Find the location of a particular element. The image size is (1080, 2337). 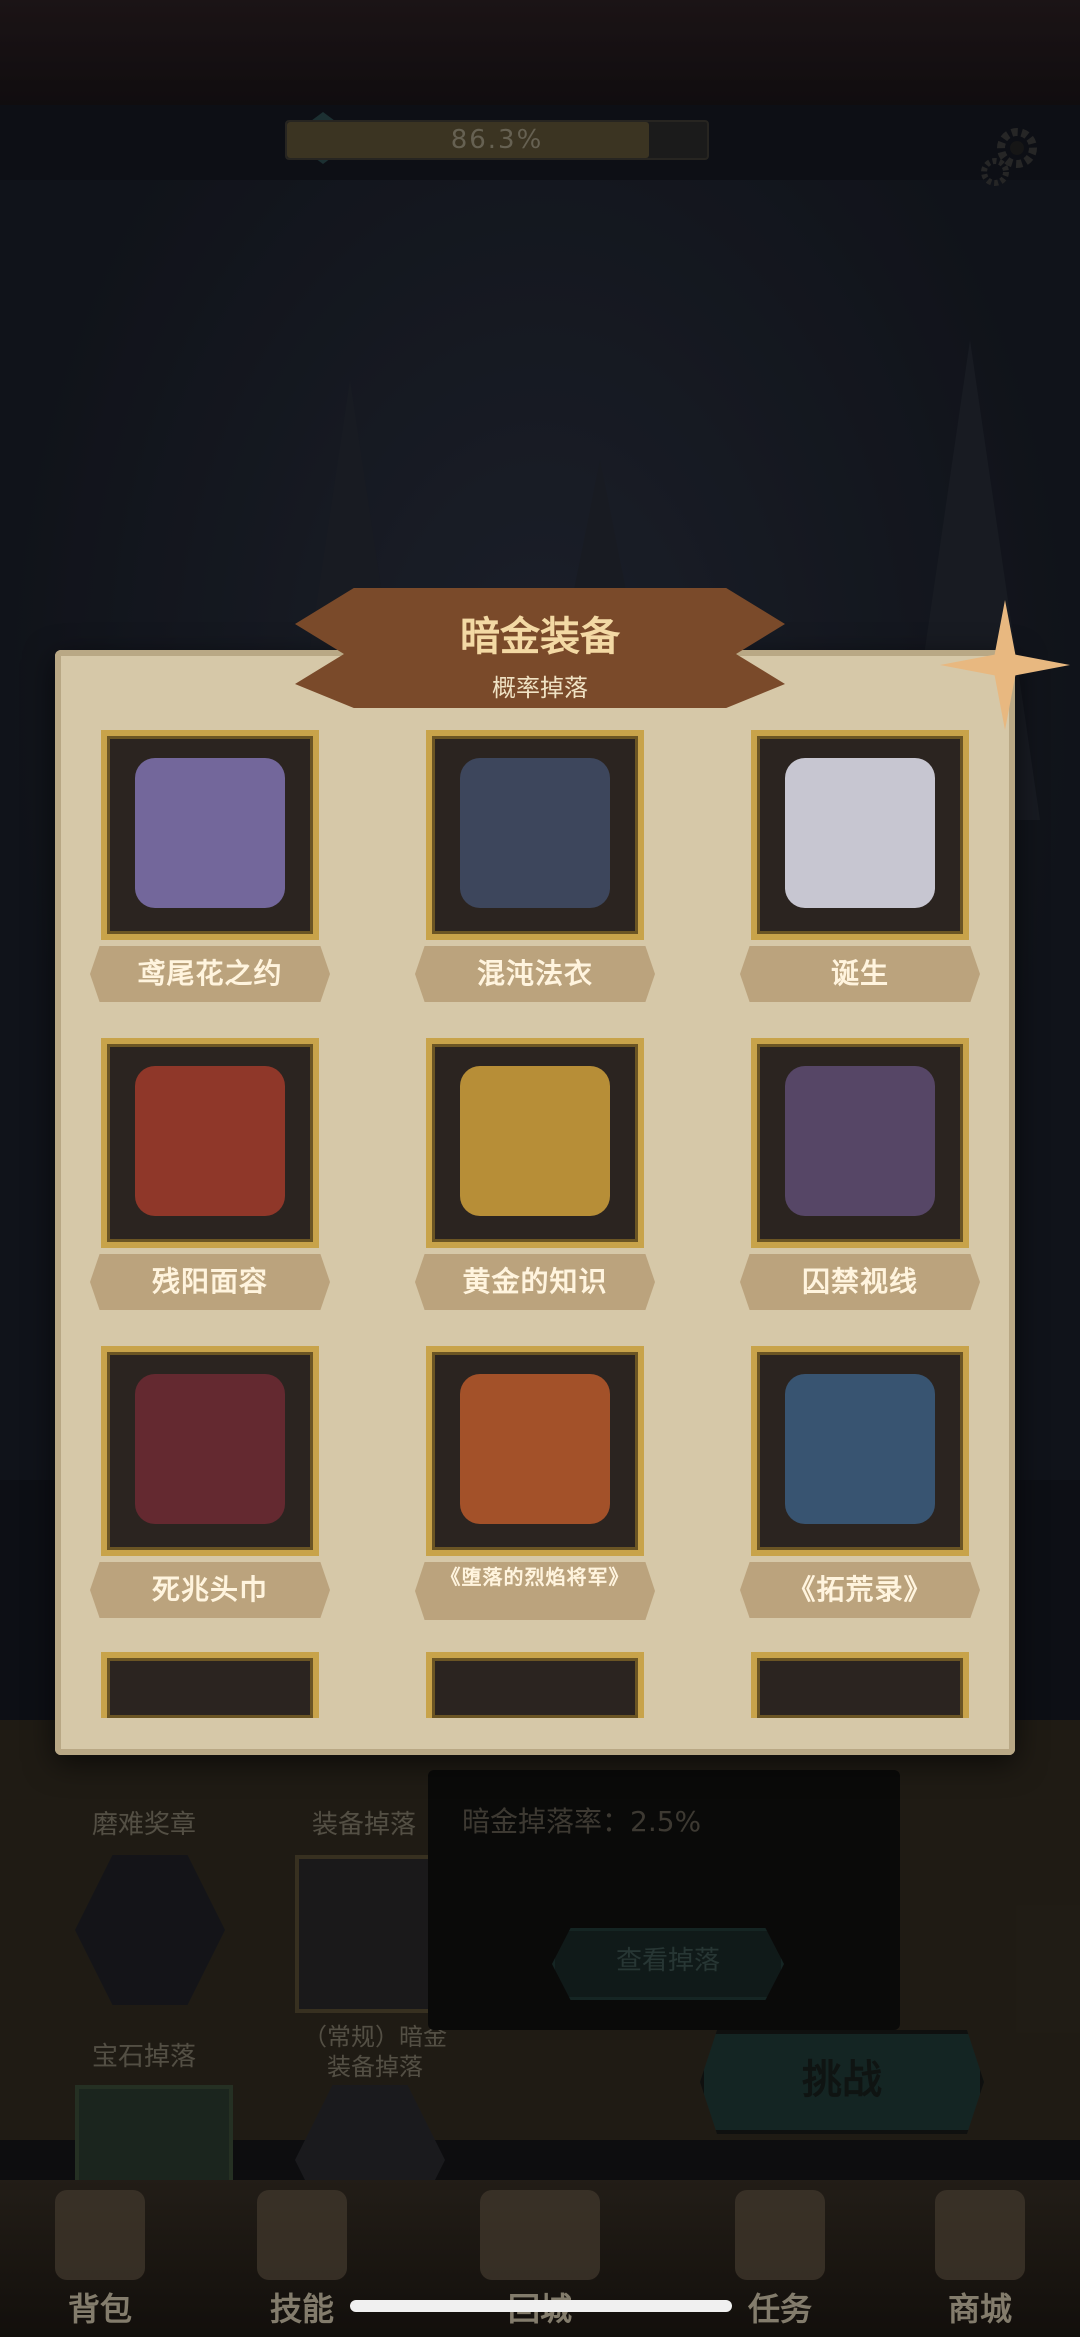

flame-book-icon is located at coordinates (535, 1449).